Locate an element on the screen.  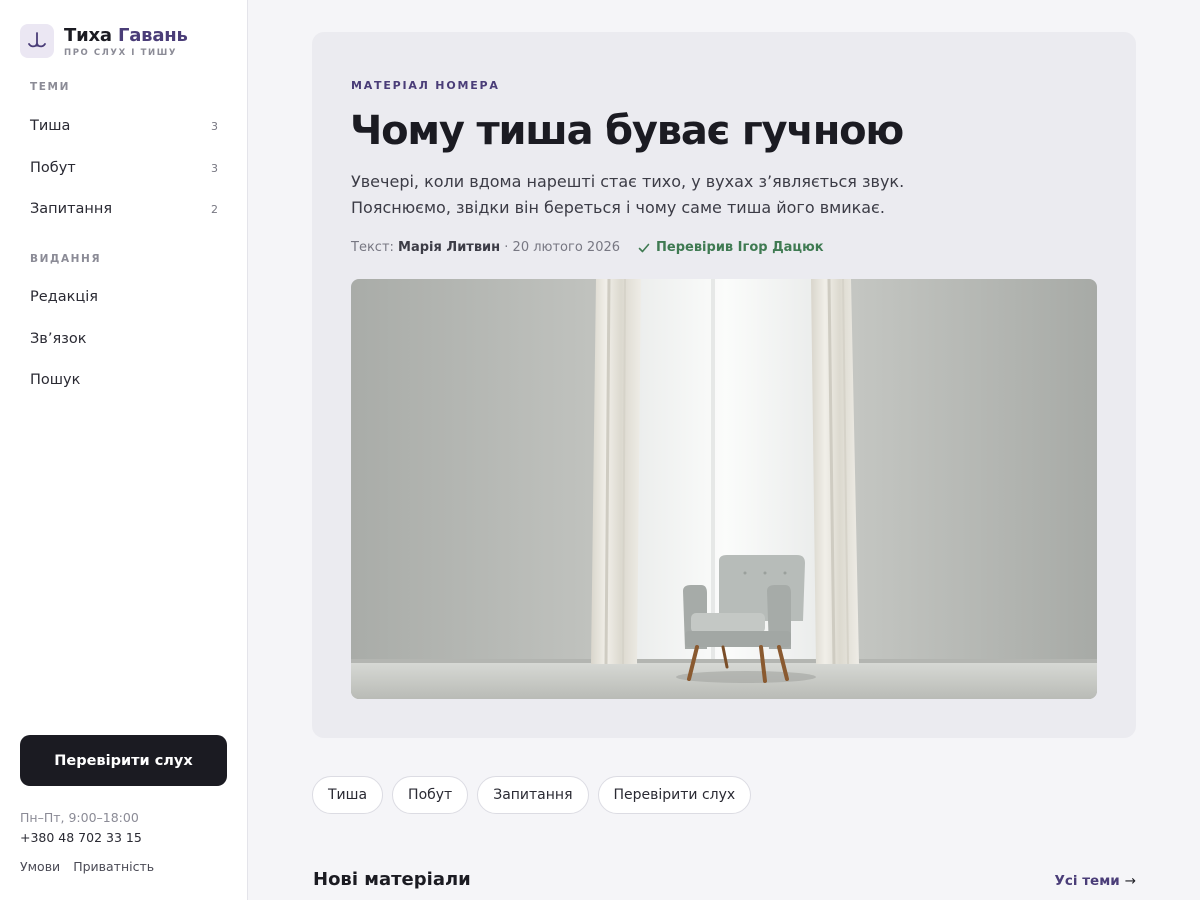
topics-heading: ТЕМИ is located at coordinates (50, 87).